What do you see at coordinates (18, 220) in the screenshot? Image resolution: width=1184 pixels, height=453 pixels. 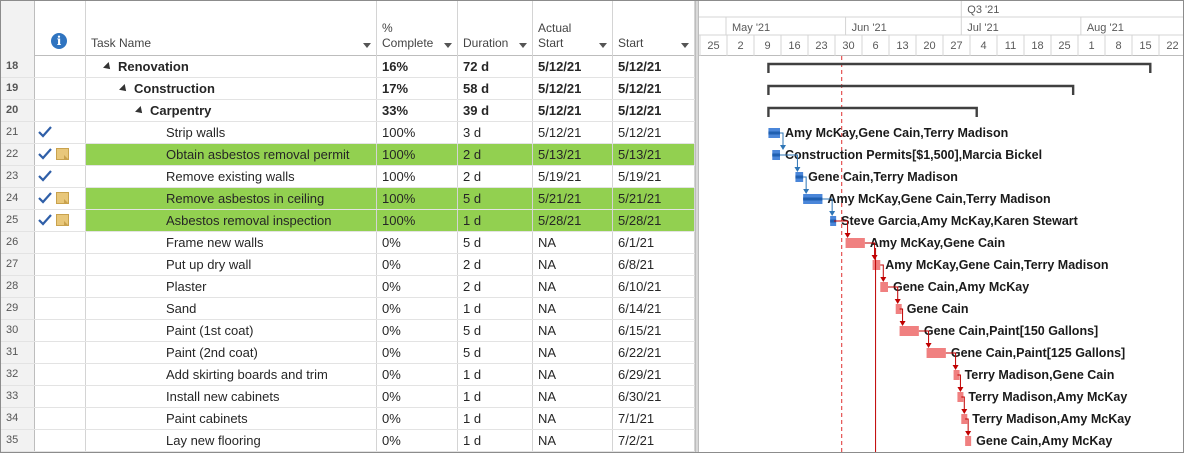 I see `row-id-cell: 25` at bounding box center [18, 220].